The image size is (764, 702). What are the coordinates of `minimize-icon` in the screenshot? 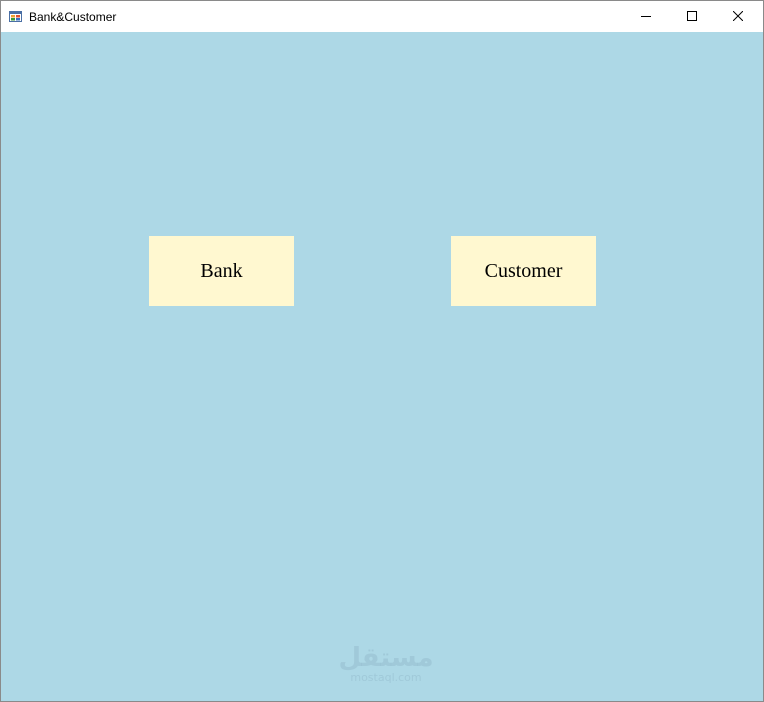 It's located at (646, 17).